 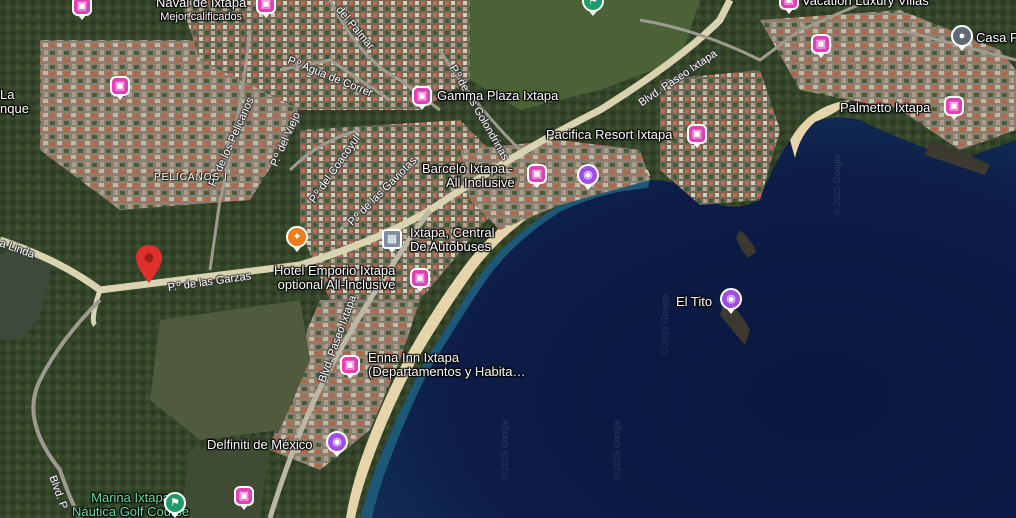 I want to click on place-name-line-1: Hotel Emporio Ixtapa, so click(x=335, y=270).